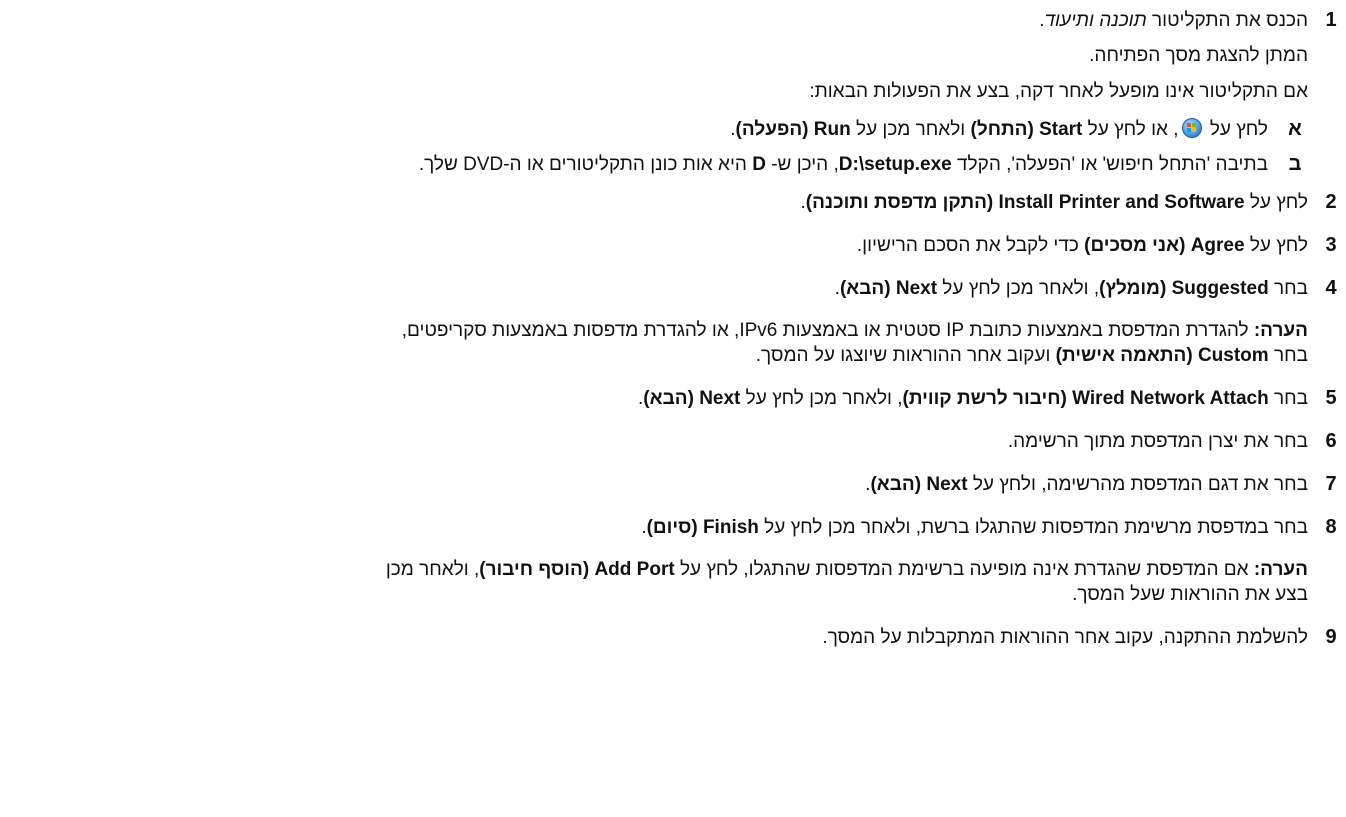 The image size is (1346, 817). I want to click on disc-name: תוכנה ותיעוד, so click(1095, 20).